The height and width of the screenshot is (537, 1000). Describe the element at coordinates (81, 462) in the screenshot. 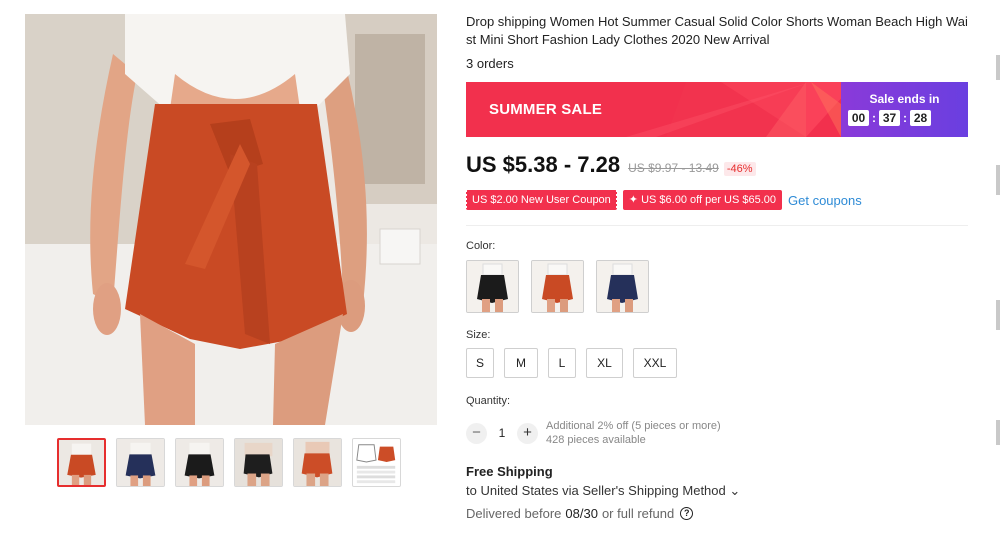

I see `thumbnail-orange` at that location.